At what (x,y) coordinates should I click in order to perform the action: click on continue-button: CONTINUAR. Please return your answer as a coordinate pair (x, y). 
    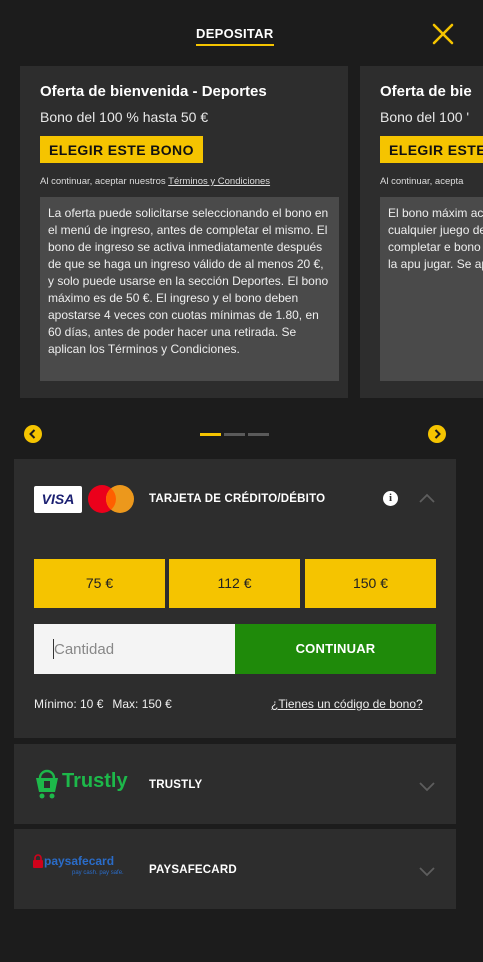
    Looking at the image, I should click on (335, 649).